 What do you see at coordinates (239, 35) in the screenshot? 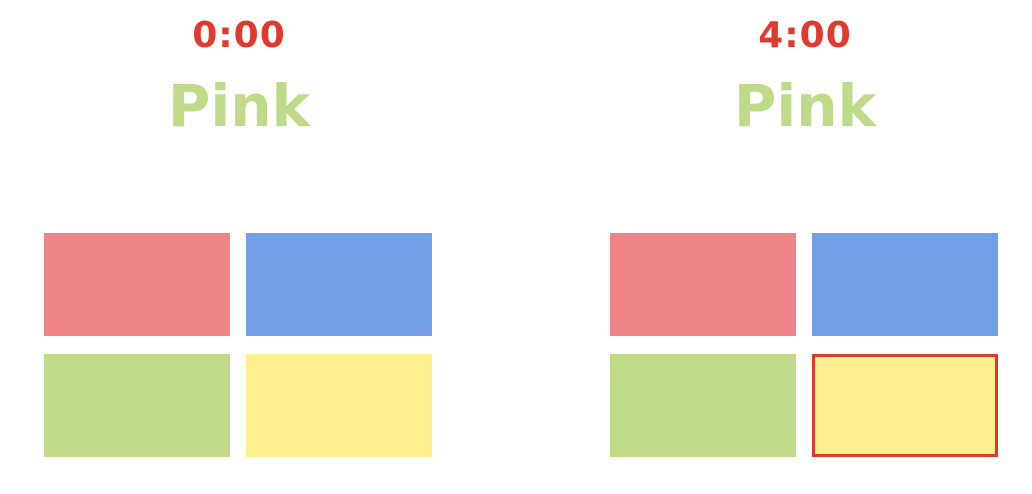
I see `timer: 0:00` at bounding box center [239, 35].